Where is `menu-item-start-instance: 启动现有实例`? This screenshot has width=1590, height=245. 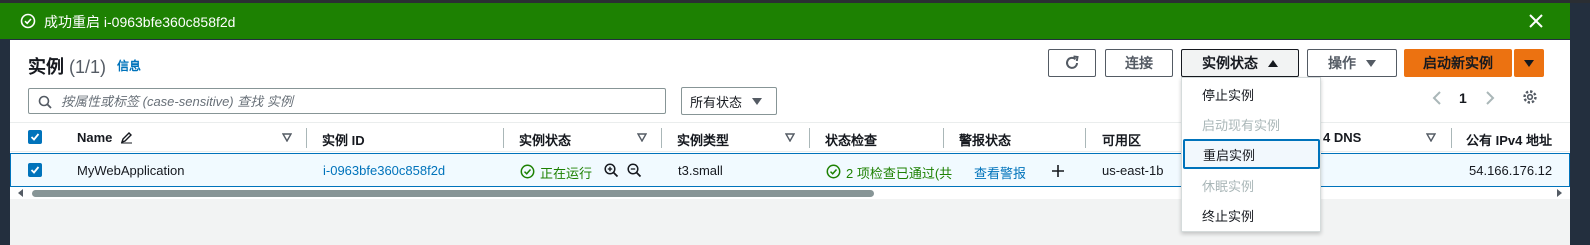
menu-item-start-instance: 启动现有实例 is located at coordinates (1241, 125).